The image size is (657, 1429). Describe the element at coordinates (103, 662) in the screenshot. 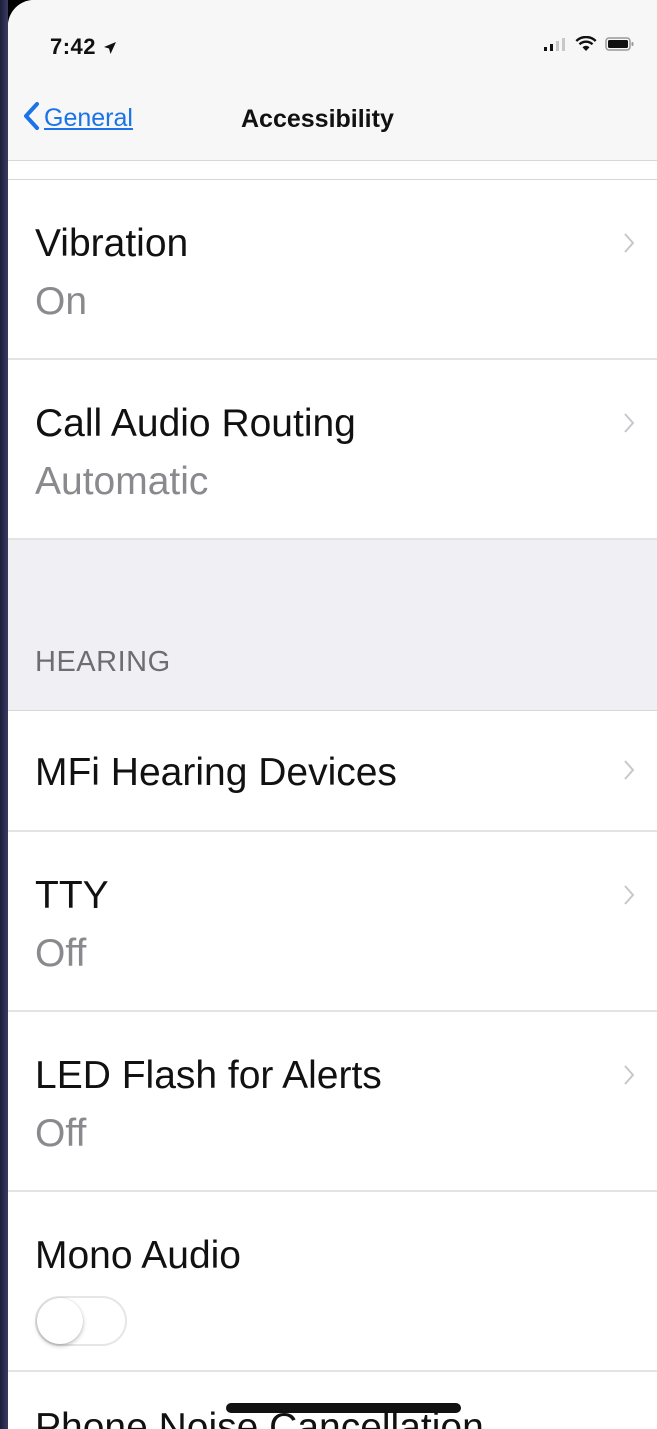

I see `section-header-label: HEARING` at that location.